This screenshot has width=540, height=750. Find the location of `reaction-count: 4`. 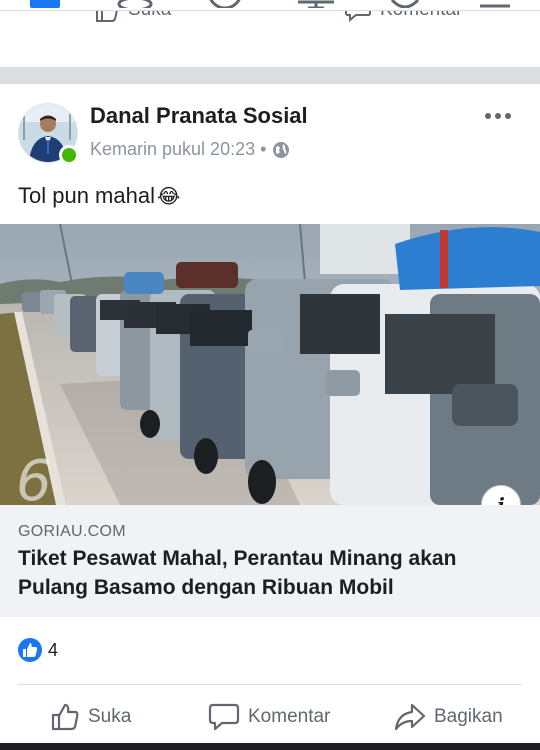

reaction-count: 4 is located at coordinates (53, 650).